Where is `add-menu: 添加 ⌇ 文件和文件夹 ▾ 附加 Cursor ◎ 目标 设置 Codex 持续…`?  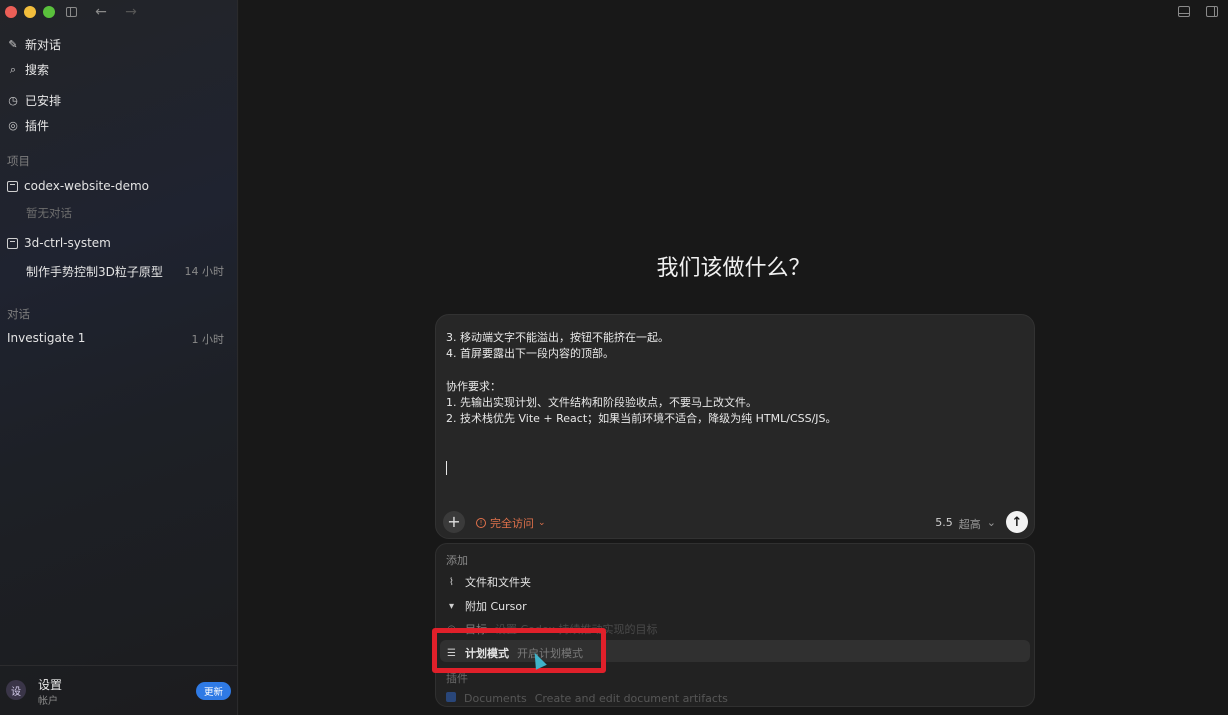
add-menu: 添加 ⌇ 文件和文件夹 ▾ 附加 Cursor ◎ 目标 设置 Codex 持续… is located at coordinates (735, 625).